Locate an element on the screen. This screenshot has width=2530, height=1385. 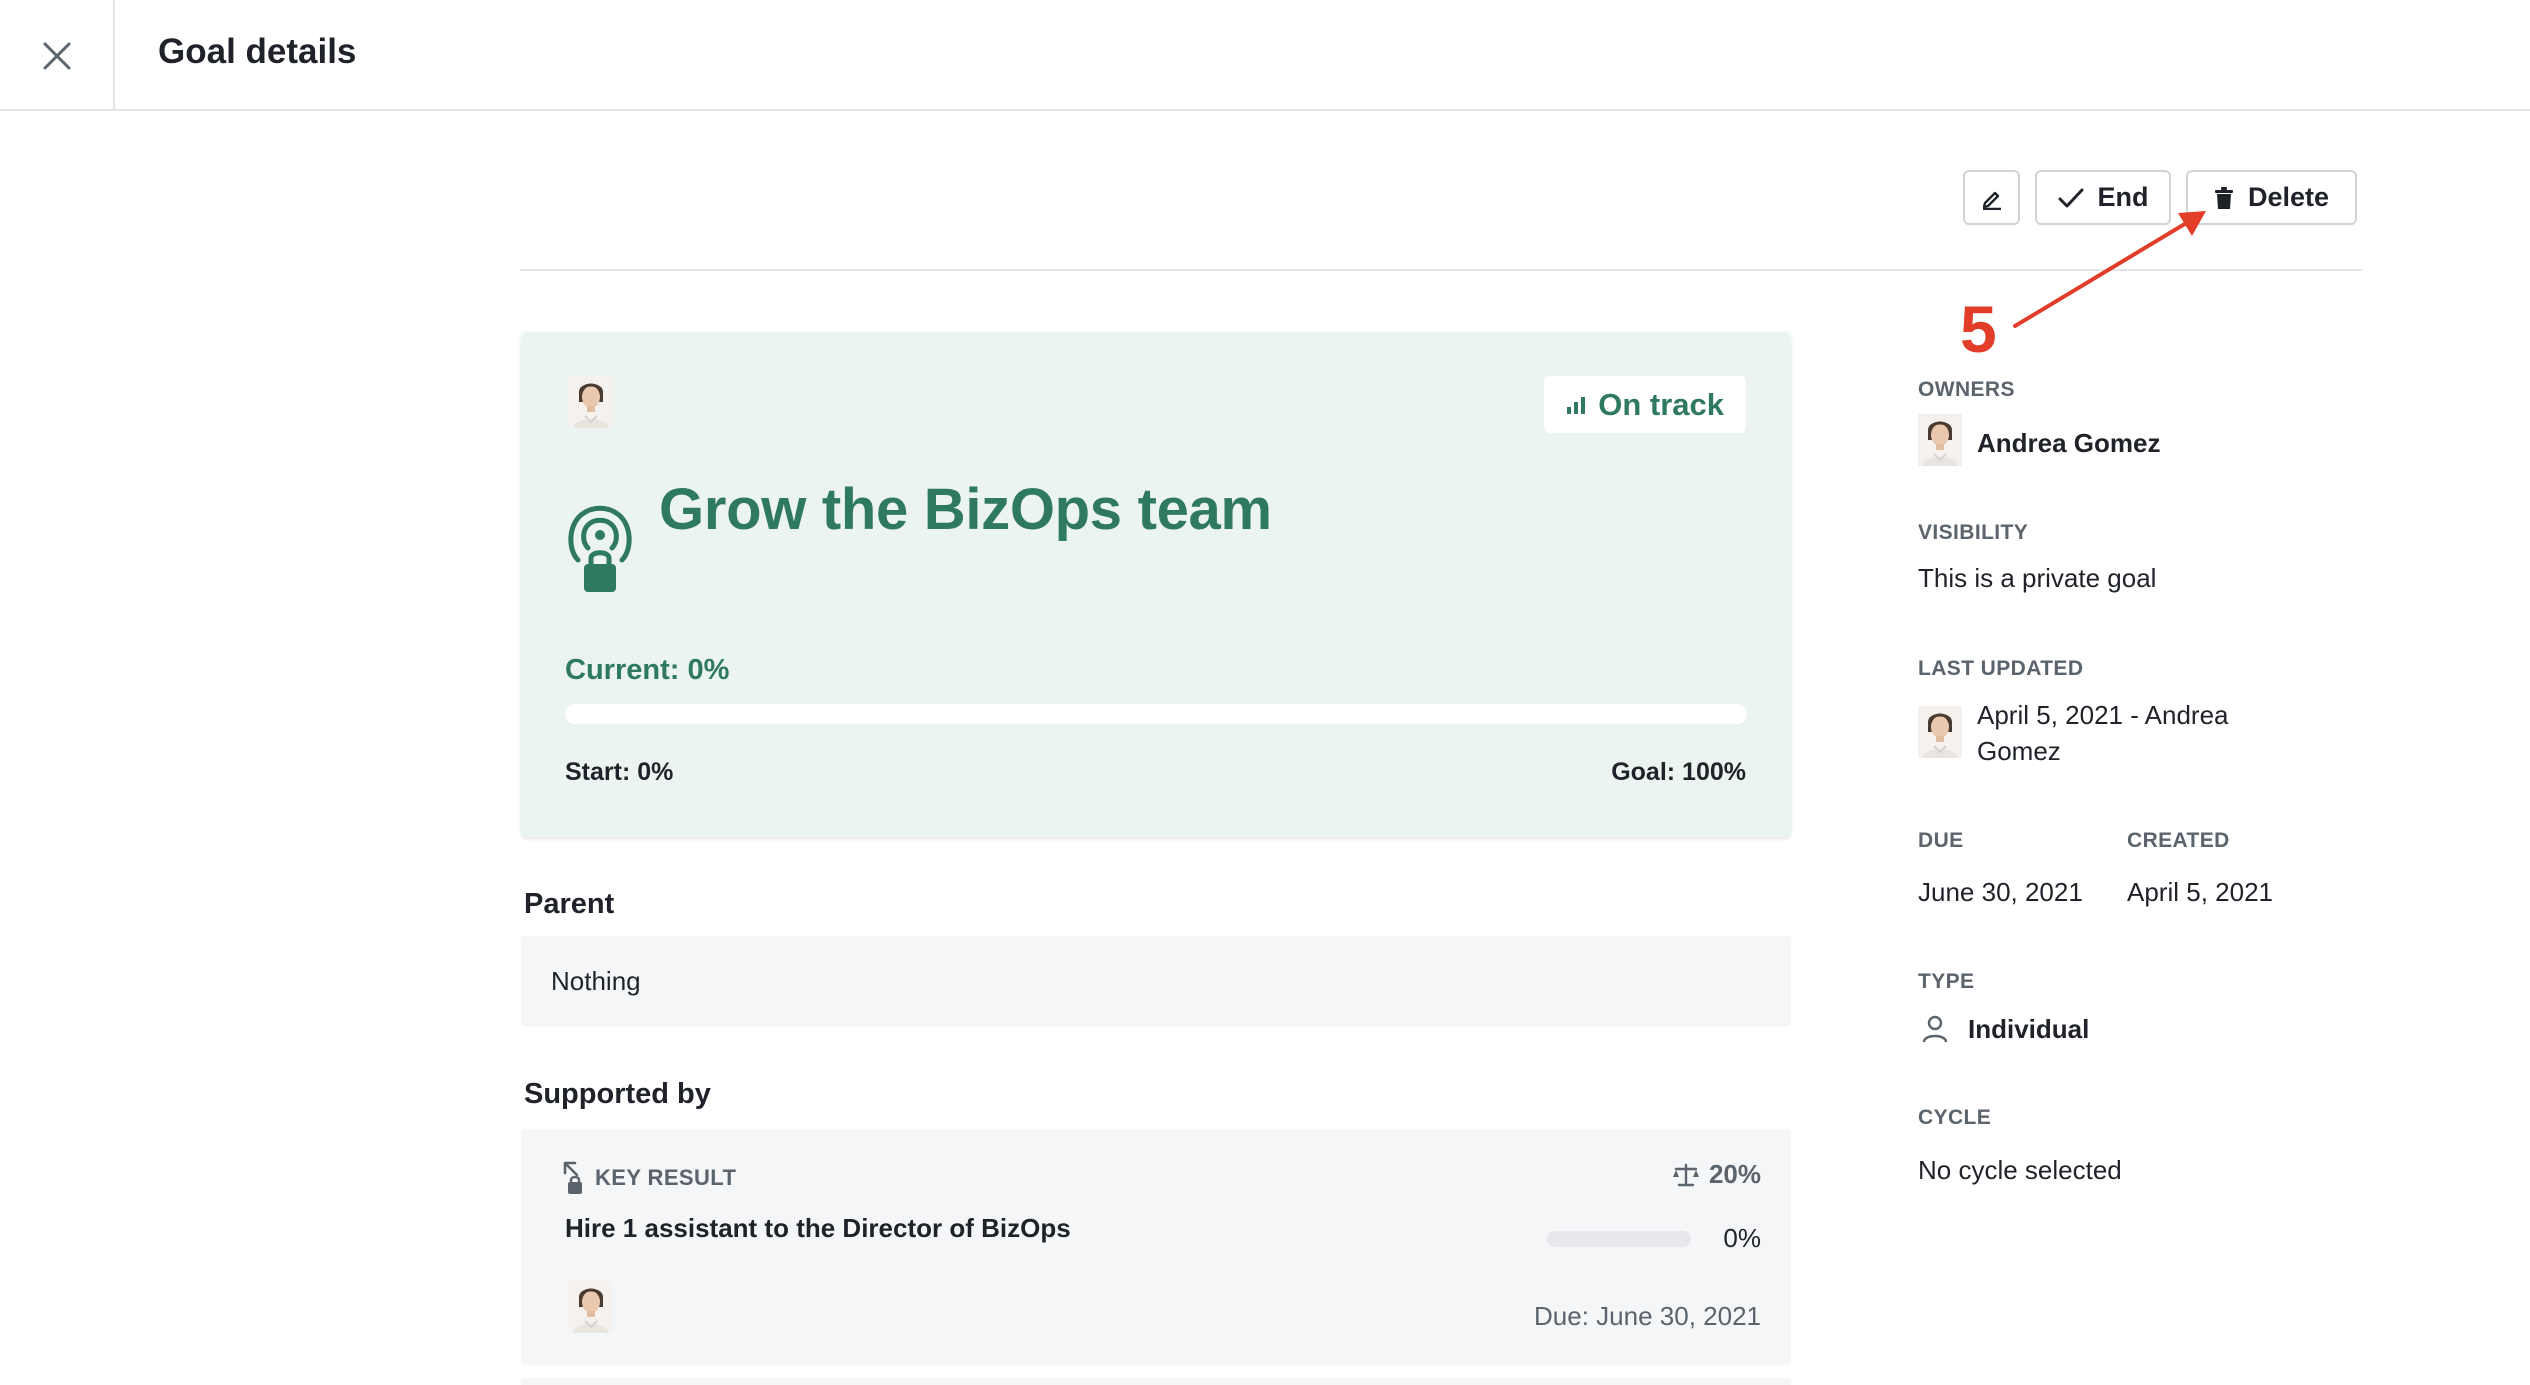
cycle-label: CYCLE is located at coordinates (1955, 1117).